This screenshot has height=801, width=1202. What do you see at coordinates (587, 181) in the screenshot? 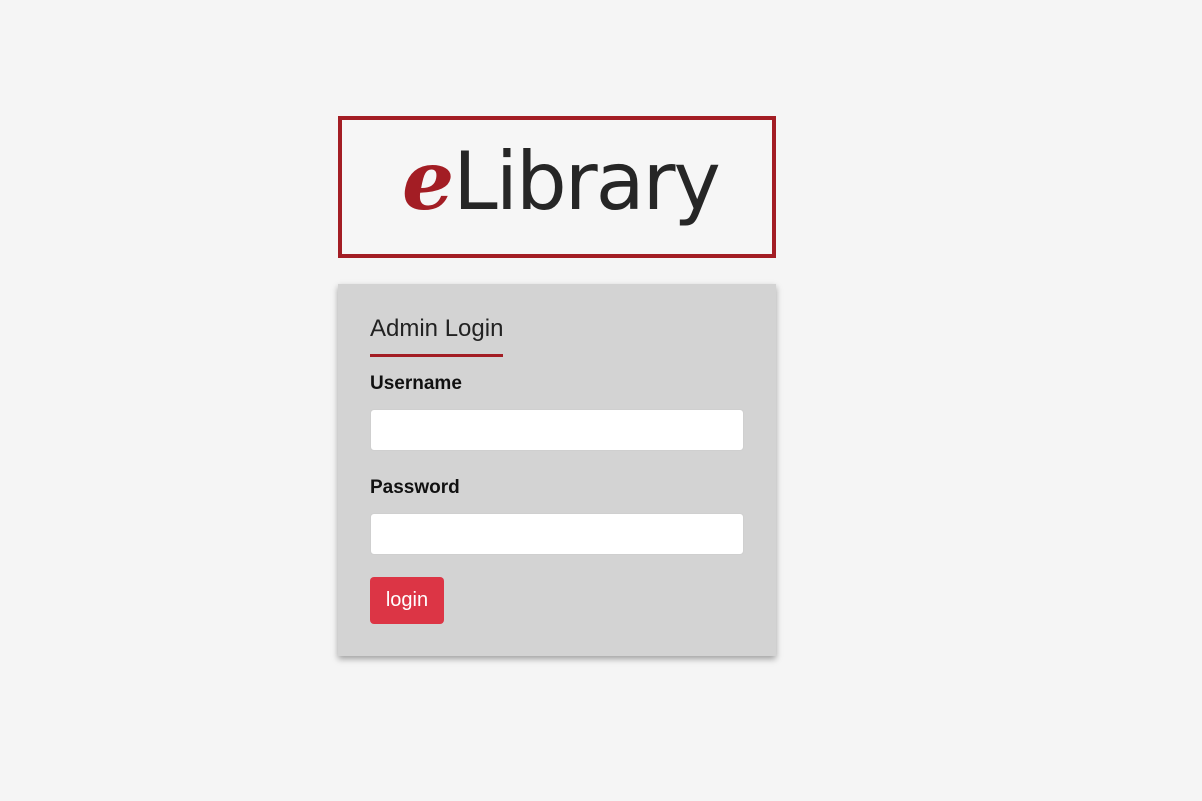
I see `logo-name: Library` at bounding box center [587, 181].